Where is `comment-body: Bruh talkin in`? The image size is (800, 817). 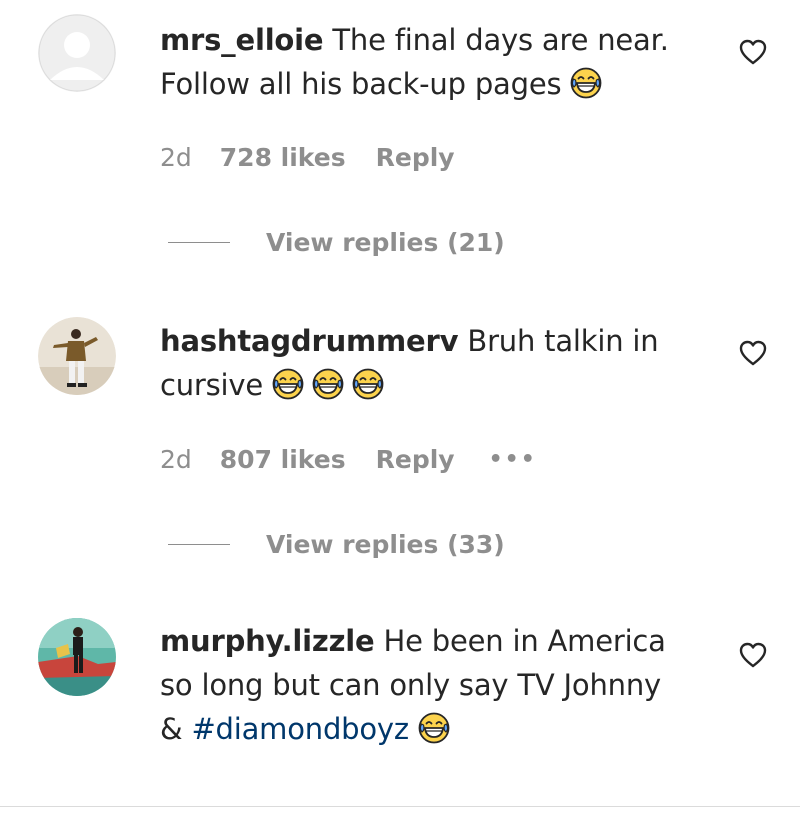 comment-body: Bruh talkin in is located at coordinates (563, 341).